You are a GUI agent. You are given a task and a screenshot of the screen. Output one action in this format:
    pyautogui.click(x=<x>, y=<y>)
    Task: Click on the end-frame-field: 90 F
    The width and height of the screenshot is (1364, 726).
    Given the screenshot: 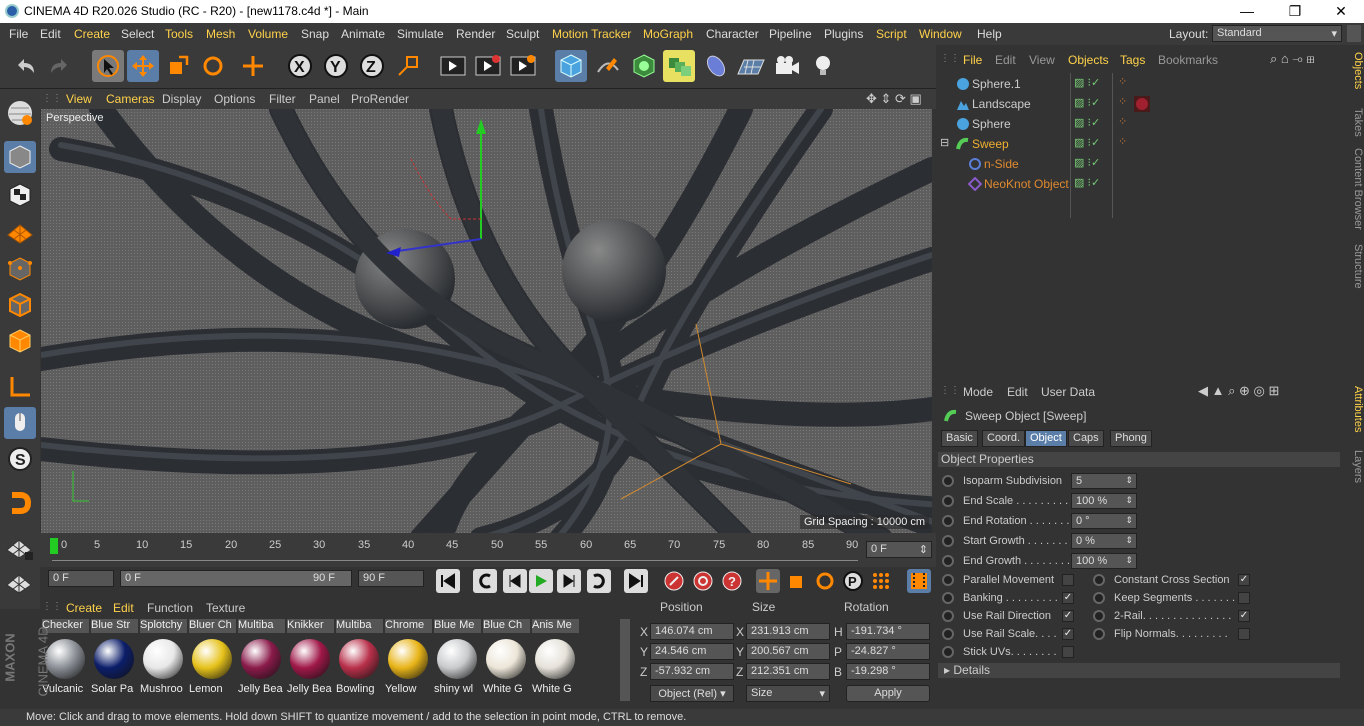 What is the action you would take?
    pyautogui.click(x=391, y=578)
    